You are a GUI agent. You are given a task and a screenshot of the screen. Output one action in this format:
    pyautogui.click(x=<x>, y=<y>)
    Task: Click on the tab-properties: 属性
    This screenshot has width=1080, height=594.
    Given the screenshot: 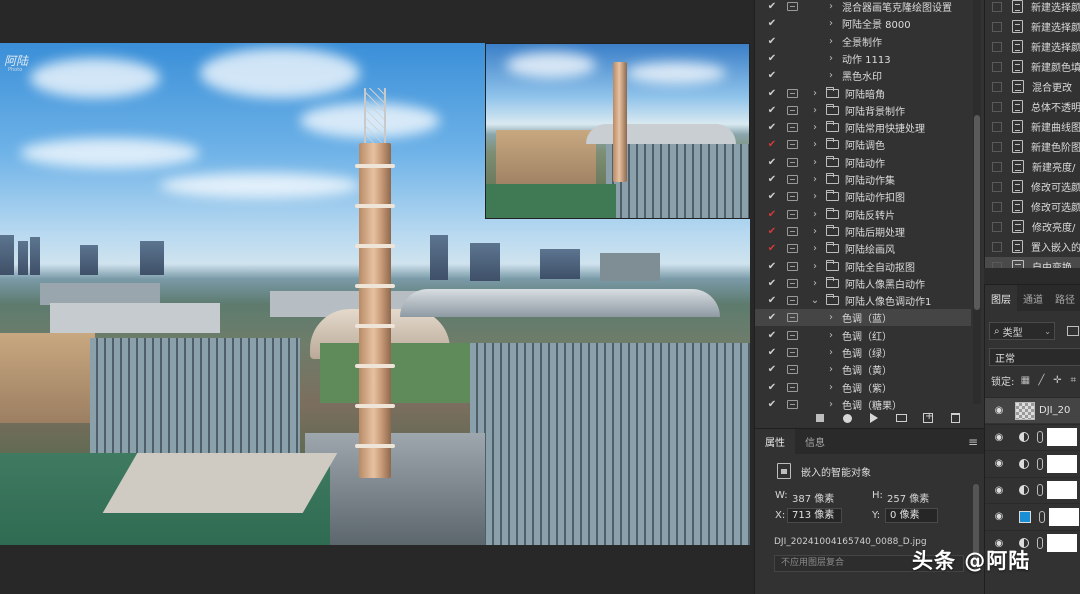 What is the action you would take?
    pyautogui.click(x=775, y=441)
    